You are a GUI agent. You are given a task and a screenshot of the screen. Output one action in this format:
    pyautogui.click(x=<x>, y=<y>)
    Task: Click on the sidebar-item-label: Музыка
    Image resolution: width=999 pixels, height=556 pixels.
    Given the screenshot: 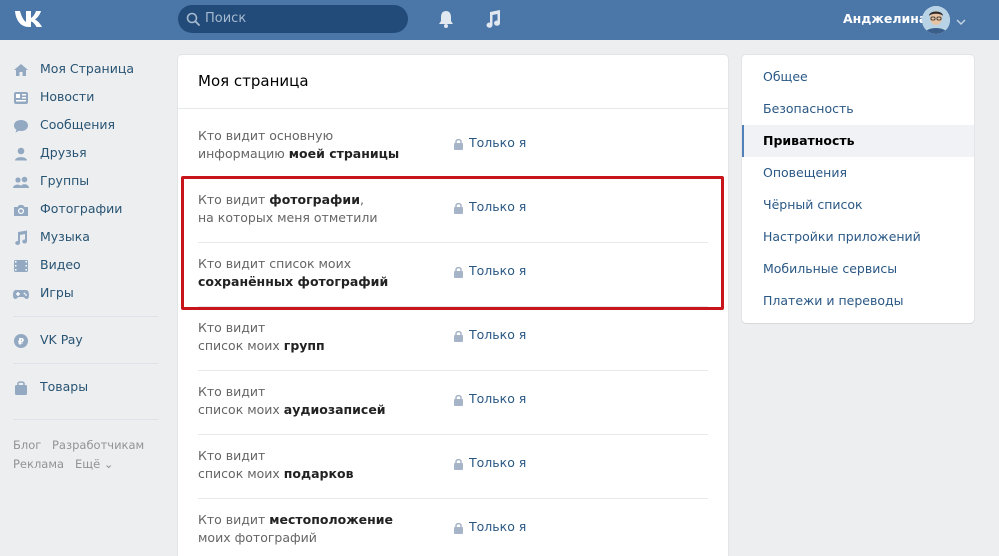 What is the action you would take?
    pyautogui.click(x=65, y=236)
    